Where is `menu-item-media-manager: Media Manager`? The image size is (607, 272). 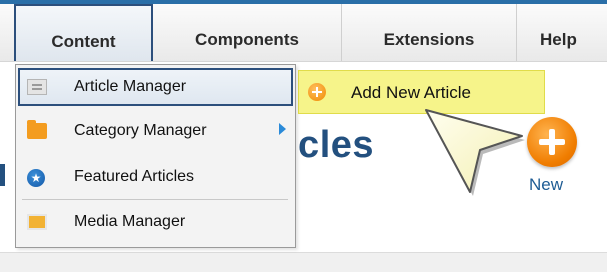
menu-item-media-manager: Media Manager is located at coordinates (155, 222).